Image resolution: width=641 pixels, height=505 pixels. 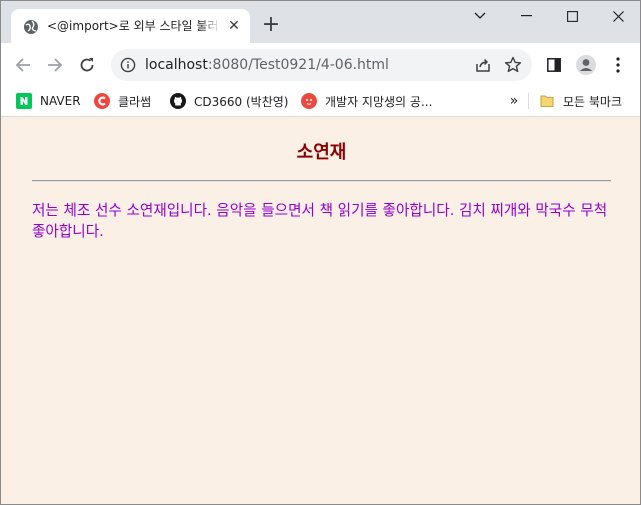 I want to click on arrow-left-icon, so click(x=22, y=65).